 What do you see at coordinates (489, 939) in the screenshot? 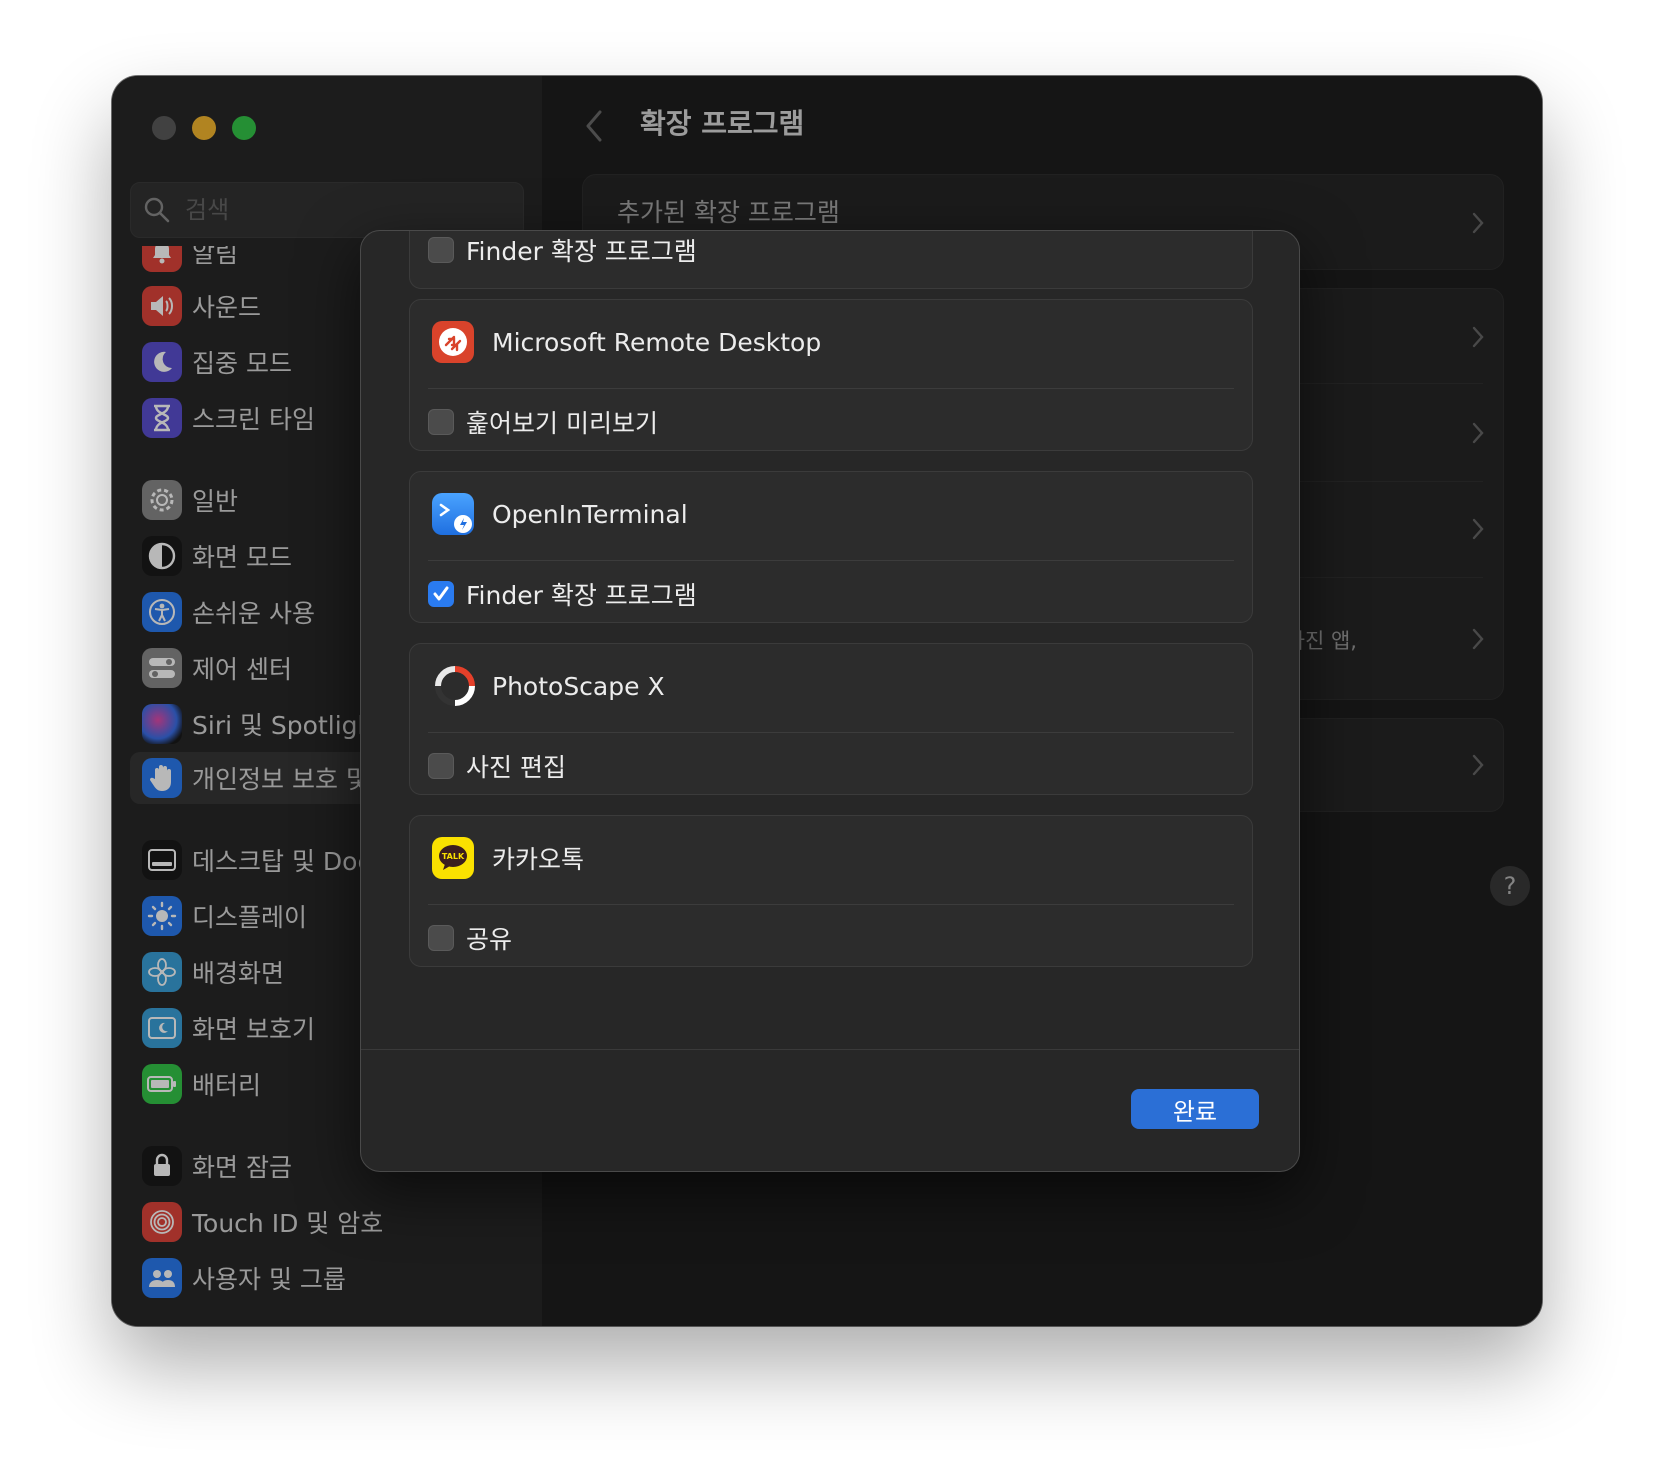
I see `extension-option-label: 공유` at bounding box center [489, 939].